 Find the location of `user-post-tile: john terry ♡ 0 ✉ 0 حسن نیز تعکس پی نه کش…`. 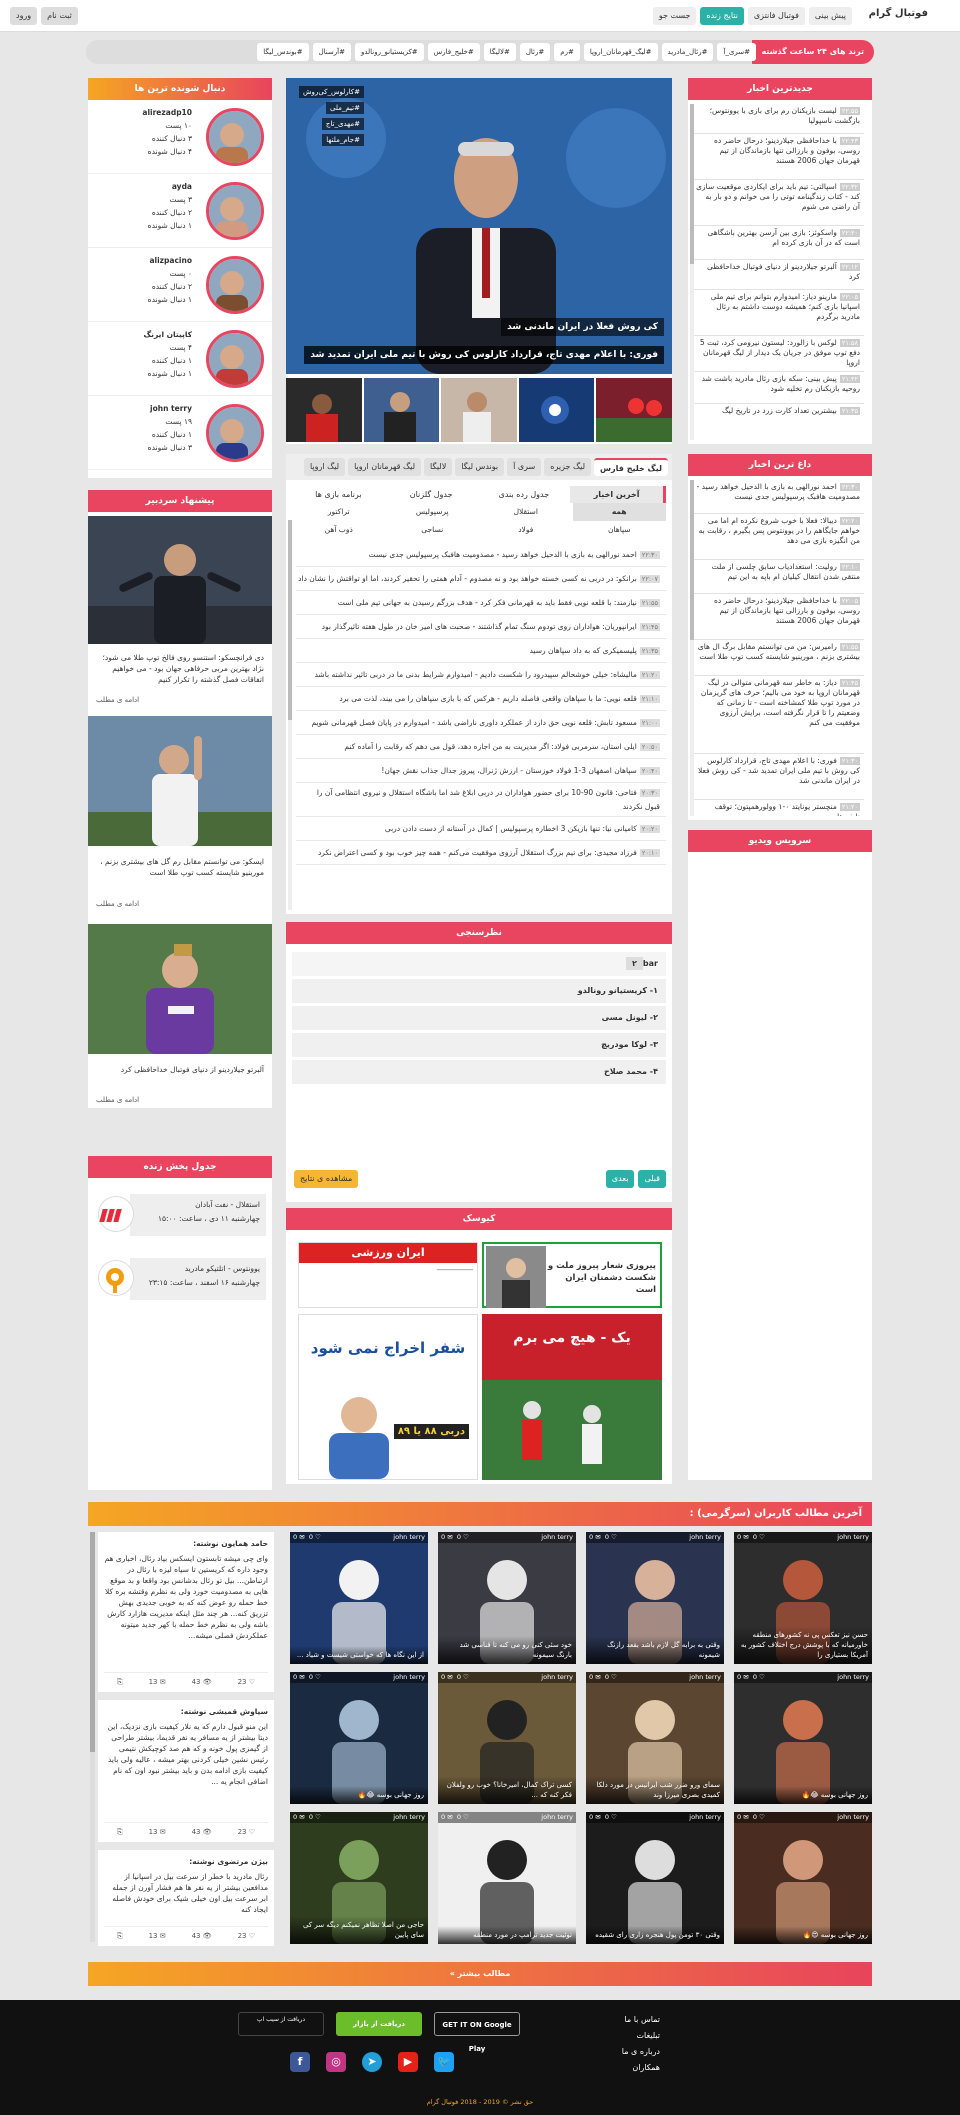

user-post-tile: john terry ♡ 0 ✉ 0 حسن نیز تعکس پی نه کش… is located at coordinates (803, 1598).